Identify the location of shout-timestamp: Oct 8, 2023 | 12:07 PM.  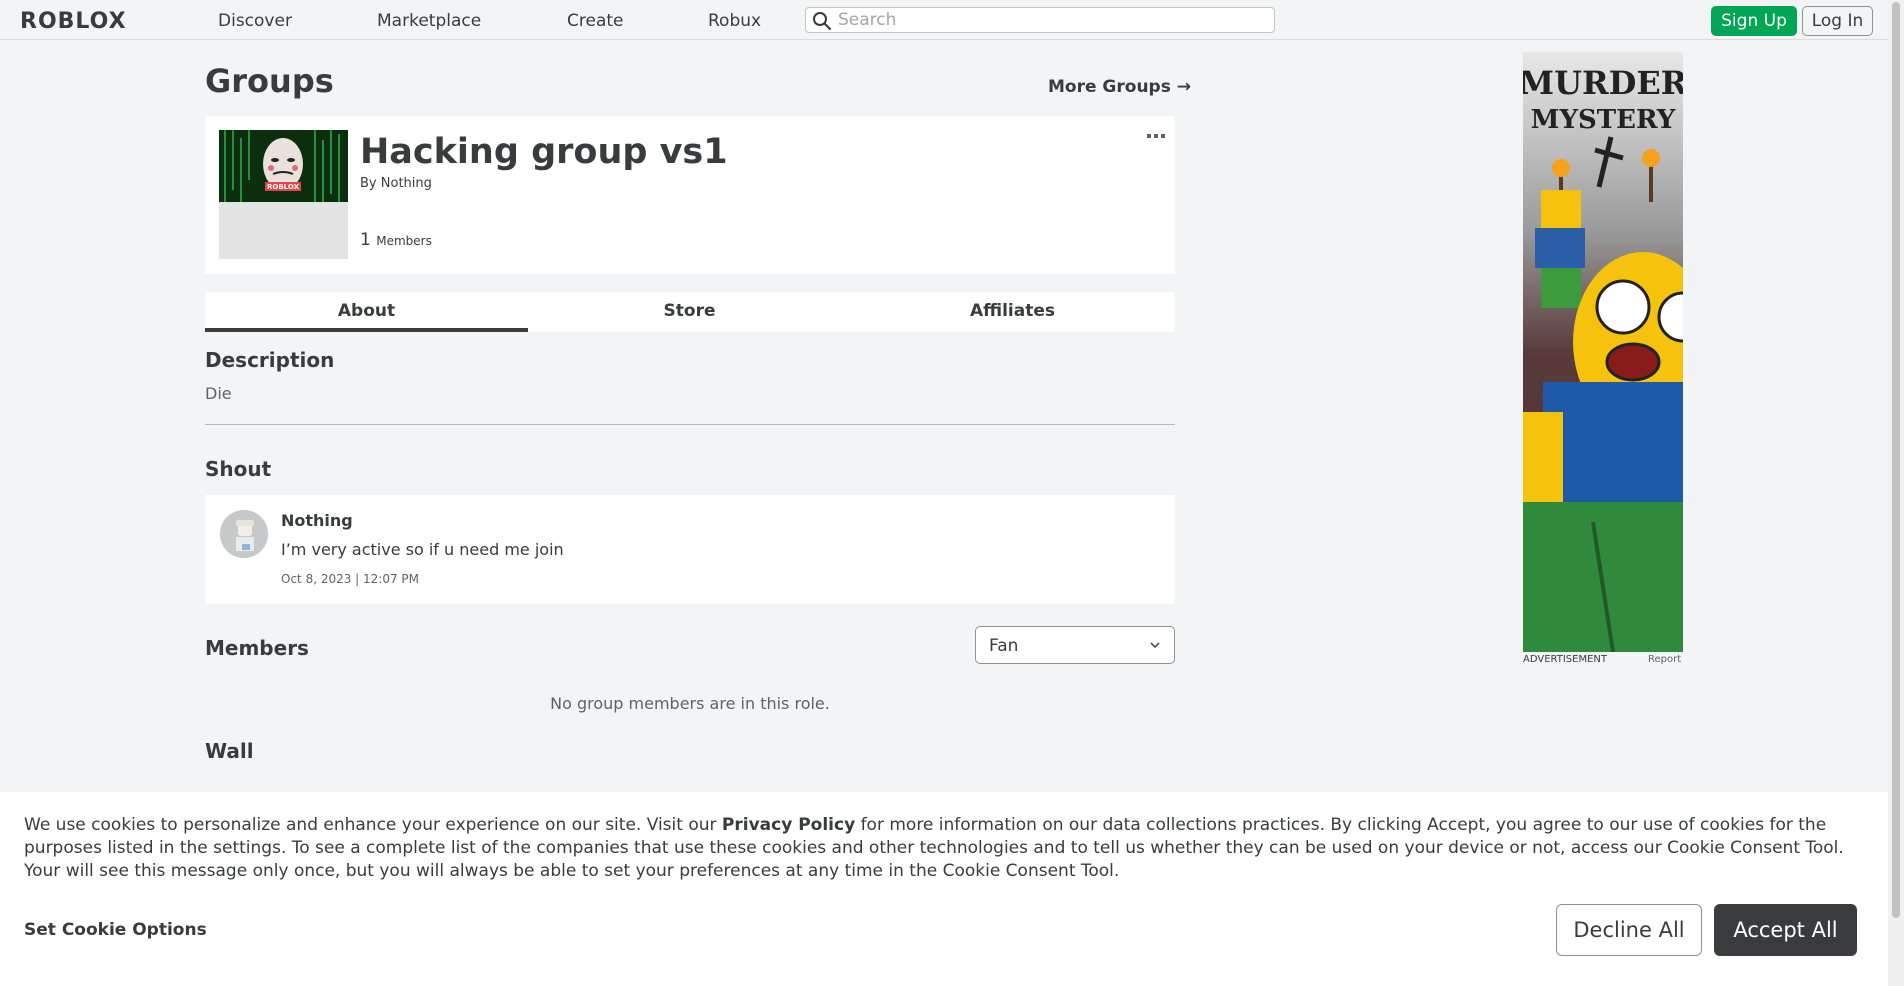
(350, 579).